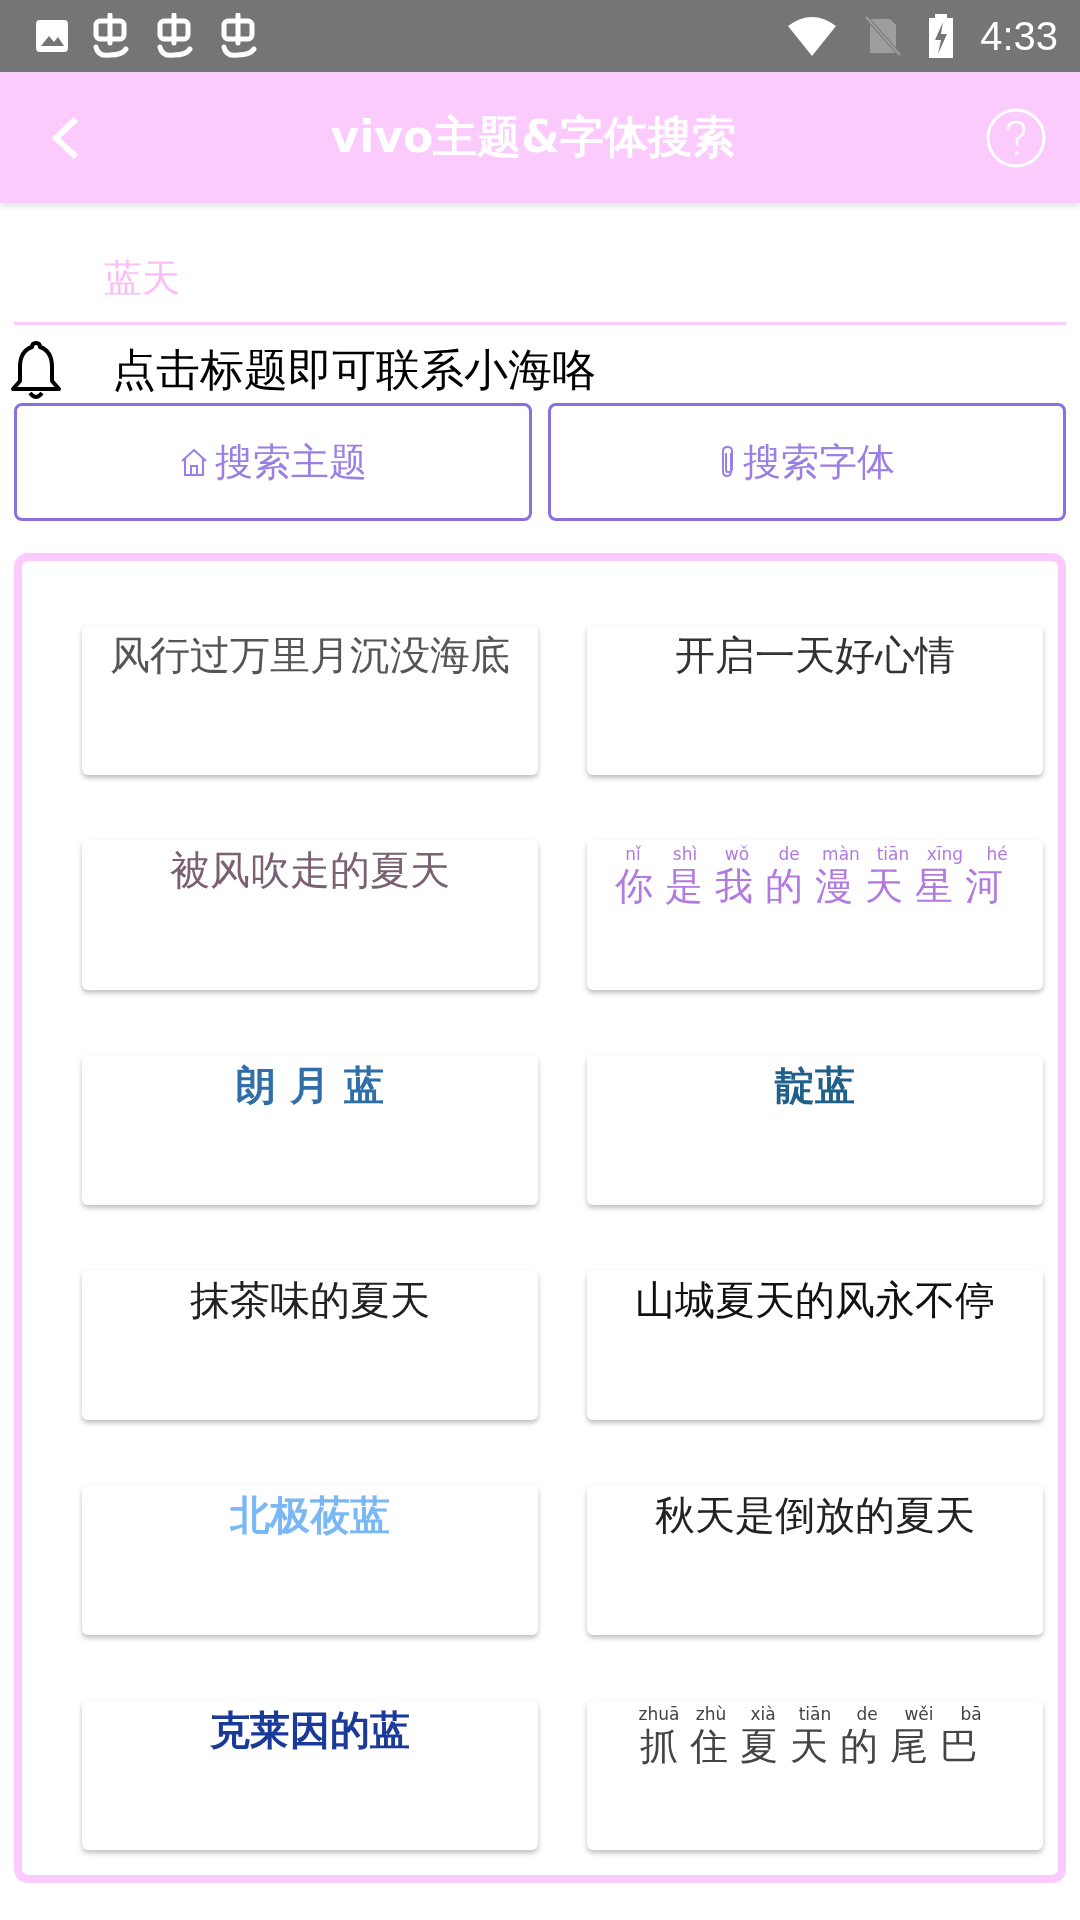 The width and height of the screenshot is (1080, 1920). Describe the element at coordinates (36, 370) in the screenshot. I see `bell-icon` at that location.